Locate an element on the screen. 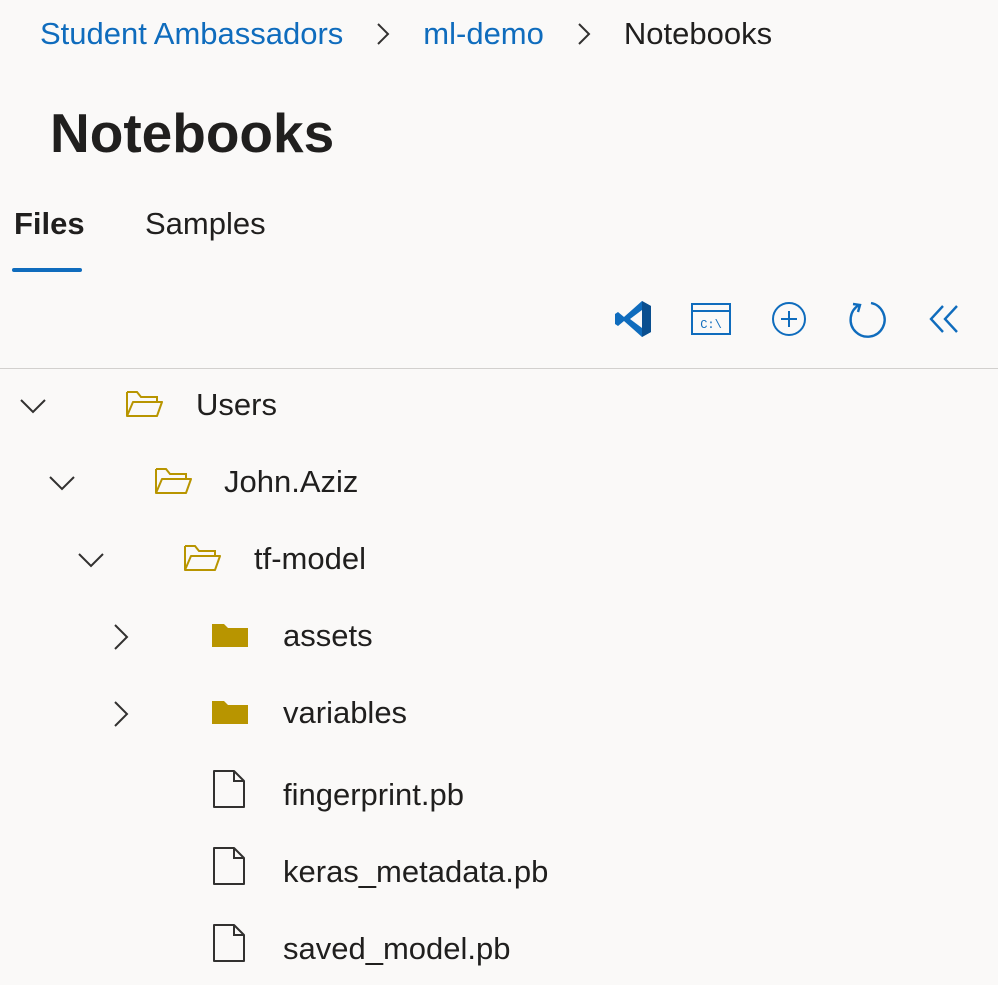  vscode-icon is located at coordinates (633, 321).